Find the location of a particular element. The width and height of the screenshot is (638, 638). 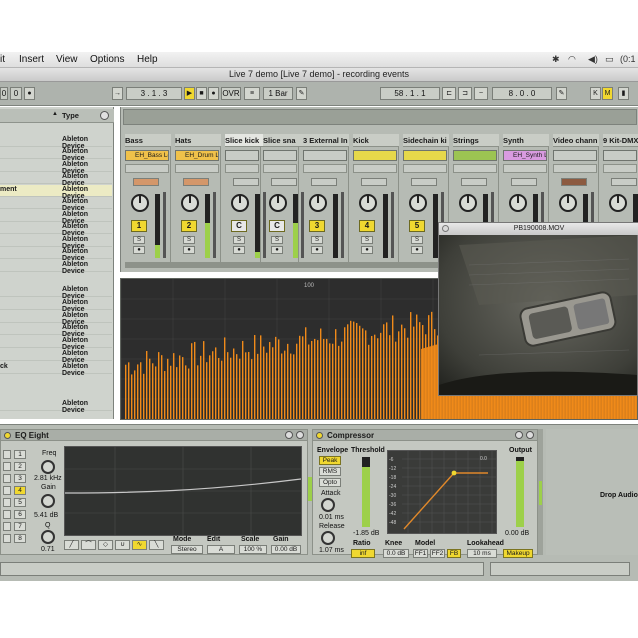

eq-band-number: 2 is located at coordinates (20, 466).